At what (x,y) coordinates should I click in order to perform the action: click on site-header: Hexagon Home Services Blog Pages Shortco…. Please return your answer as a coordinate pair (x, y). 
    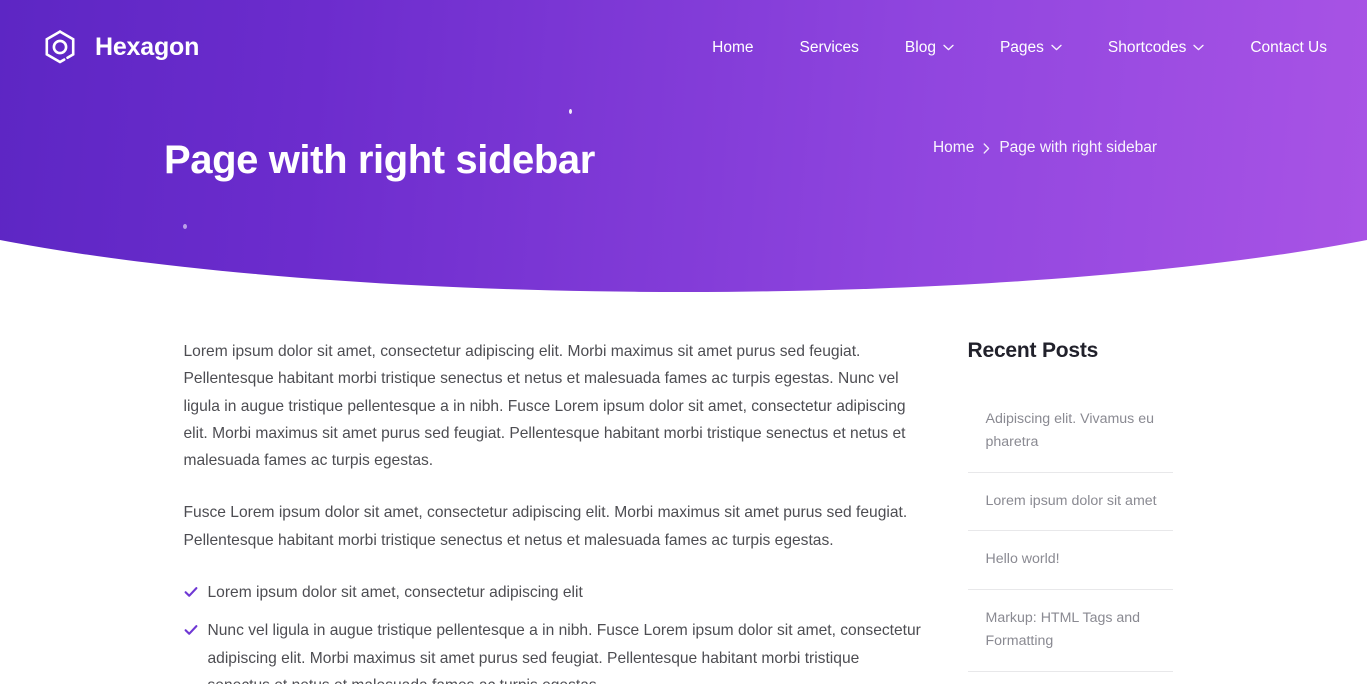
    Looking at the image, I should click on (683, 47).